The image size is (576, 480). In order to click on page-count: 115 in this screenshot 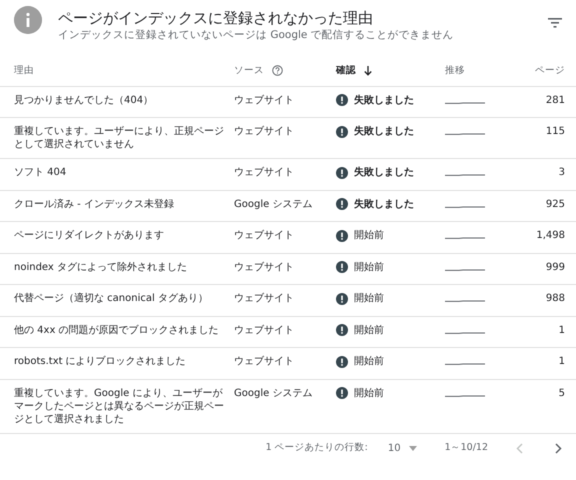, I will do `click(555, 131)`.